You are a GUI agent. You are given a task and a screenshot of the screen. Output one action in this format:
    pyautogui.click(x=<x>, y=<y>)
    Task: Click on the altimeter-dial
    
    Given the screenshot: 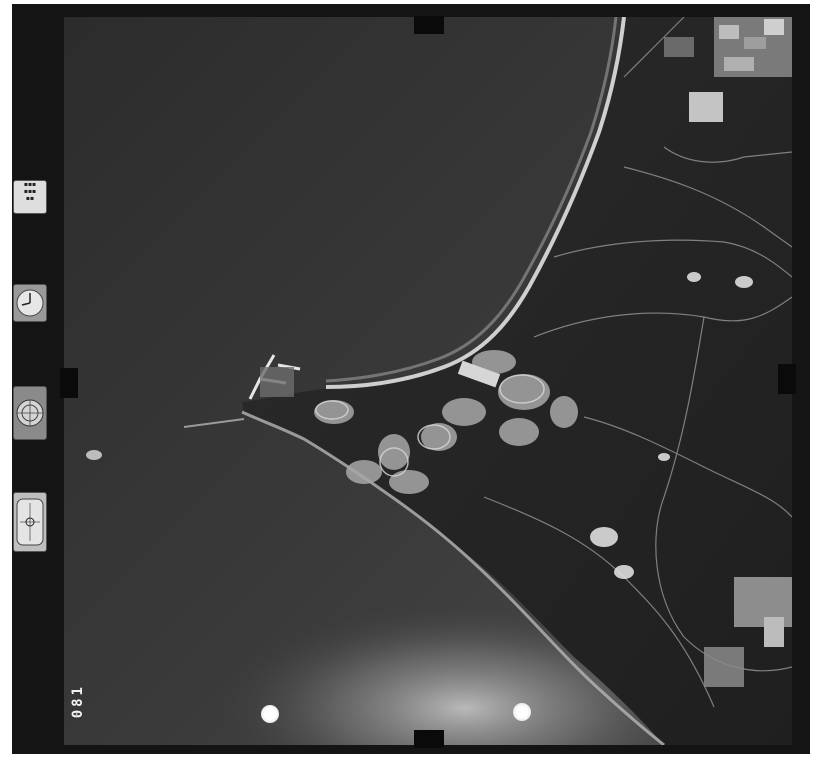 What is the action you would take?
    pyautogui.click(x=30, y=413)
    